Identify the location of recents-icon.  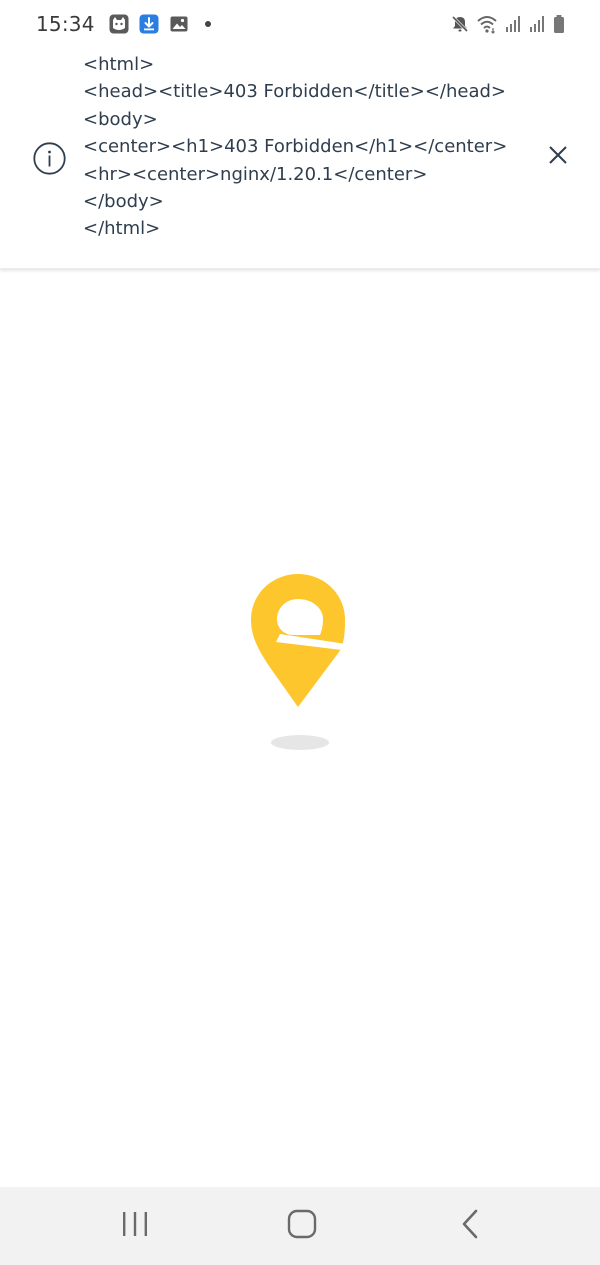
(135, 1226).